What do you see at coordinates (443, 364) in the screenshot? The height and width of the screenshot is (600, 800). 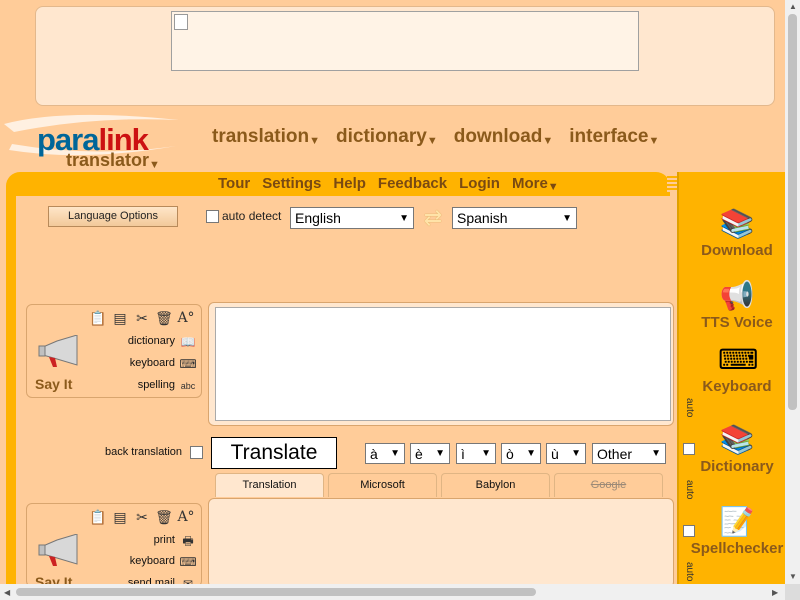 I see `source-text-input` at bounding box center [443, 364].